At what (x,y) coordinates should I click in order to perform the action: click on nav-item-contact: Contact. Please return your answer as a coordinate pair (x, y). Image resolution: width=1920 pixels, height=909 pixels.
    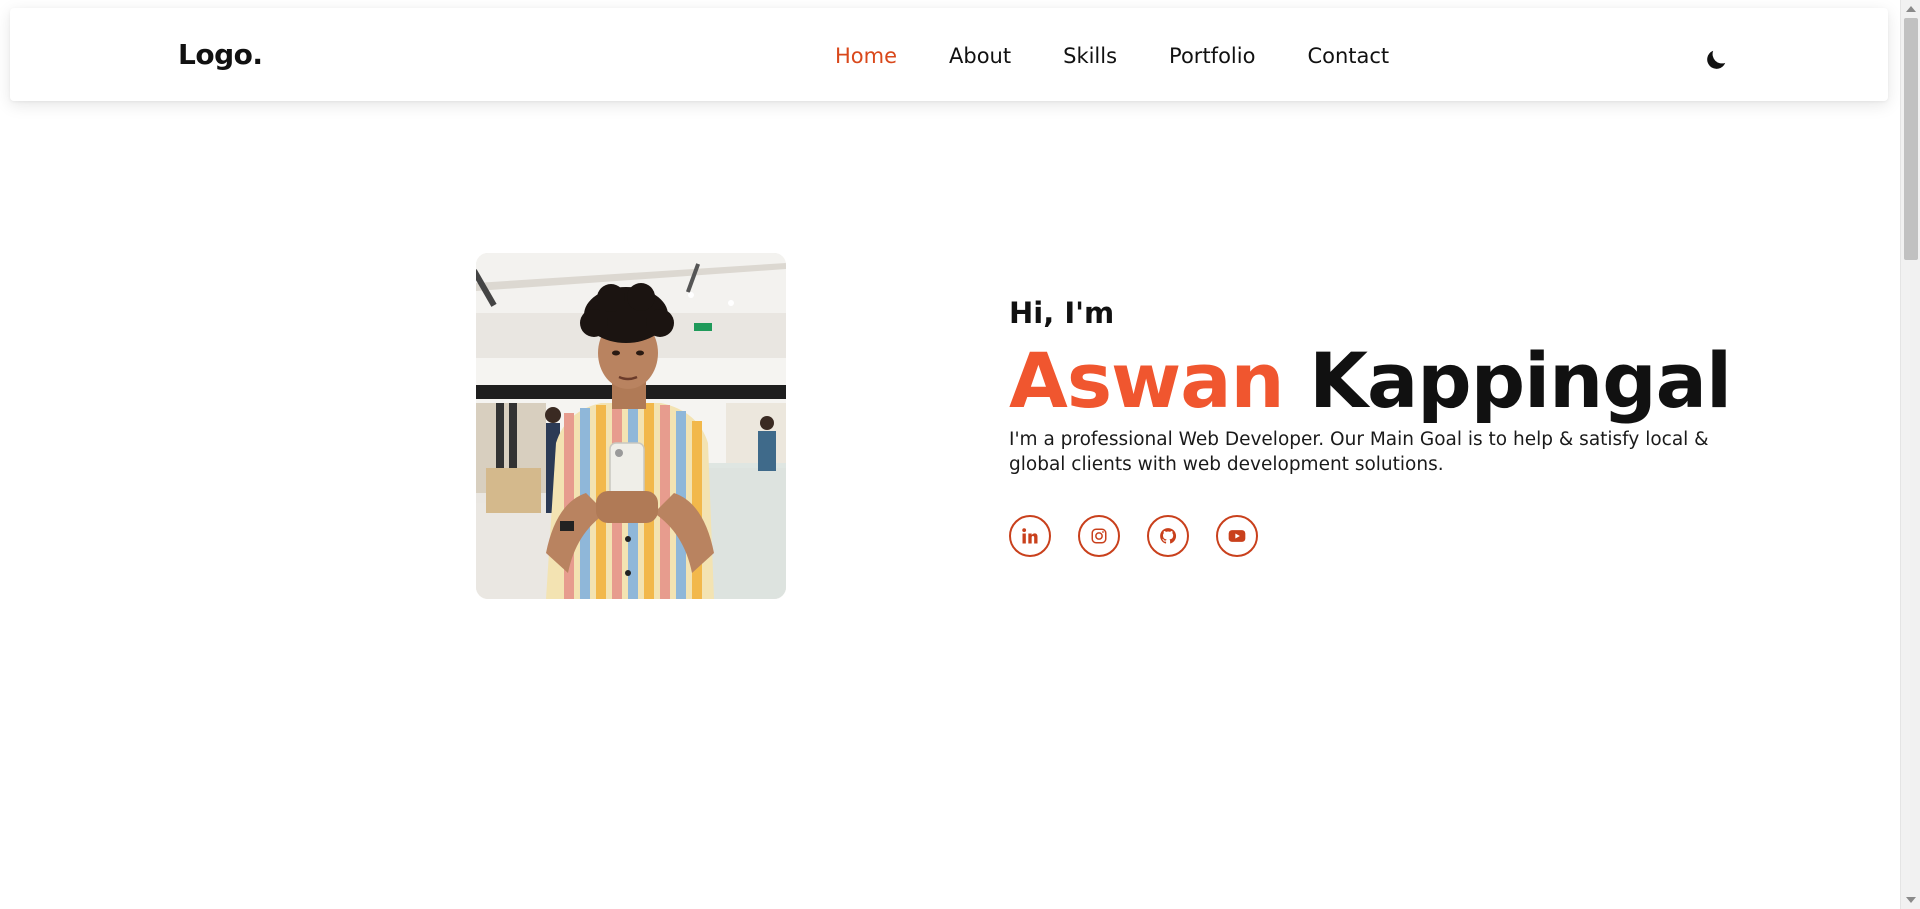
    Looking at the image, I should click on (1348, 56).